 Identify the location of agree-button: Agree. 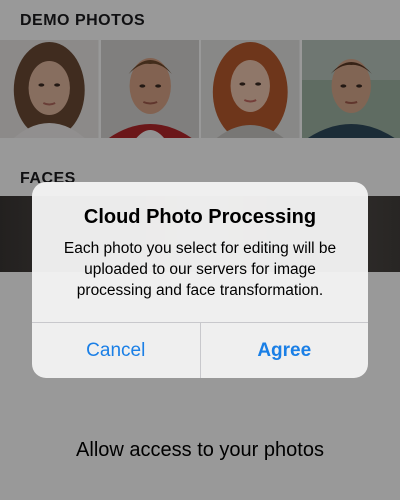
(284, 350).